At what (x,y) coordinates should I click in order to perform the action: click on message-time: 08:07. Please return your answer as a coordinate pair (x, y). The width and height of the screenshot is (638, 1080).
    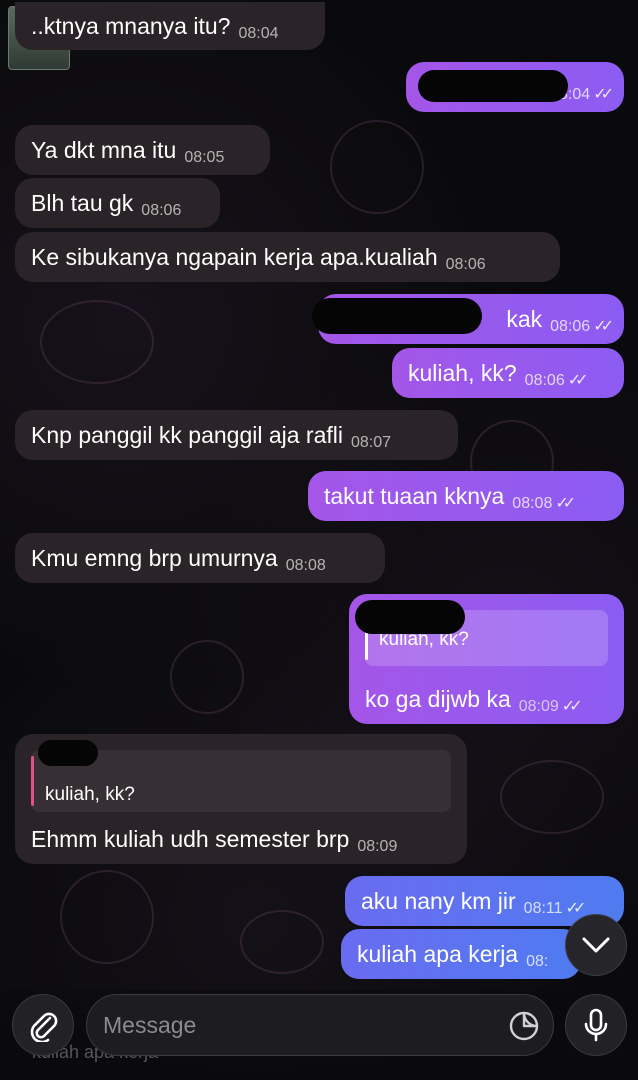
    Looking at the image, I should click on (371, 442).